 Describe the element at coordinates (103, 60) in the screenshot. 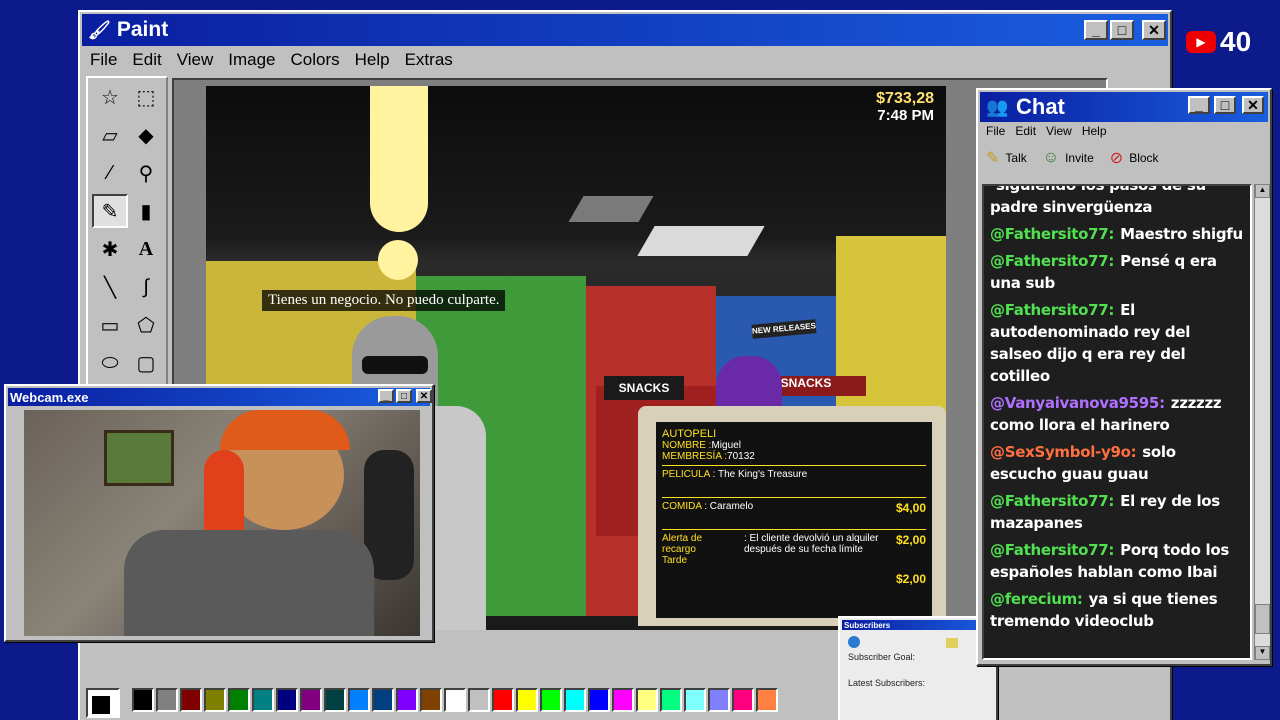

I see `menu-file: File` at that location.